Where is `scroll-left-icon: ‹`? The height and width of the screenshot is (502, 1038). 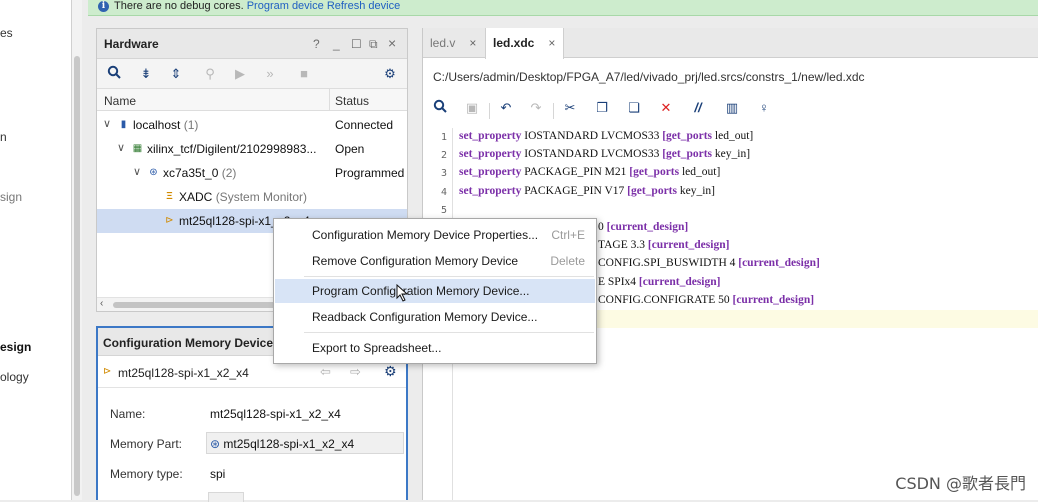 scroll-left-icon: ‹ is located at coordinates (101, 303).